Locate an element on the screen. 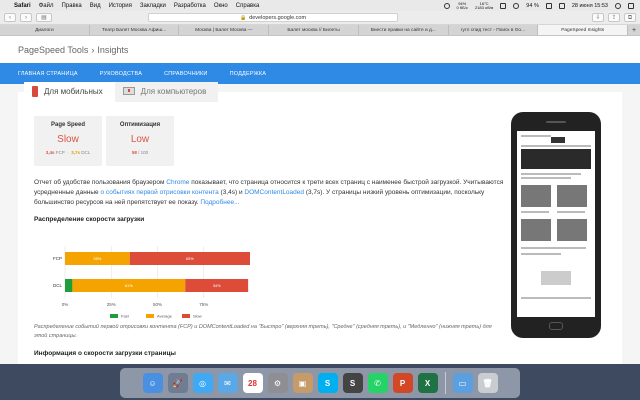 This screenshot has height=400, width=640. menu-history: История is located at coordinates (120, 6).